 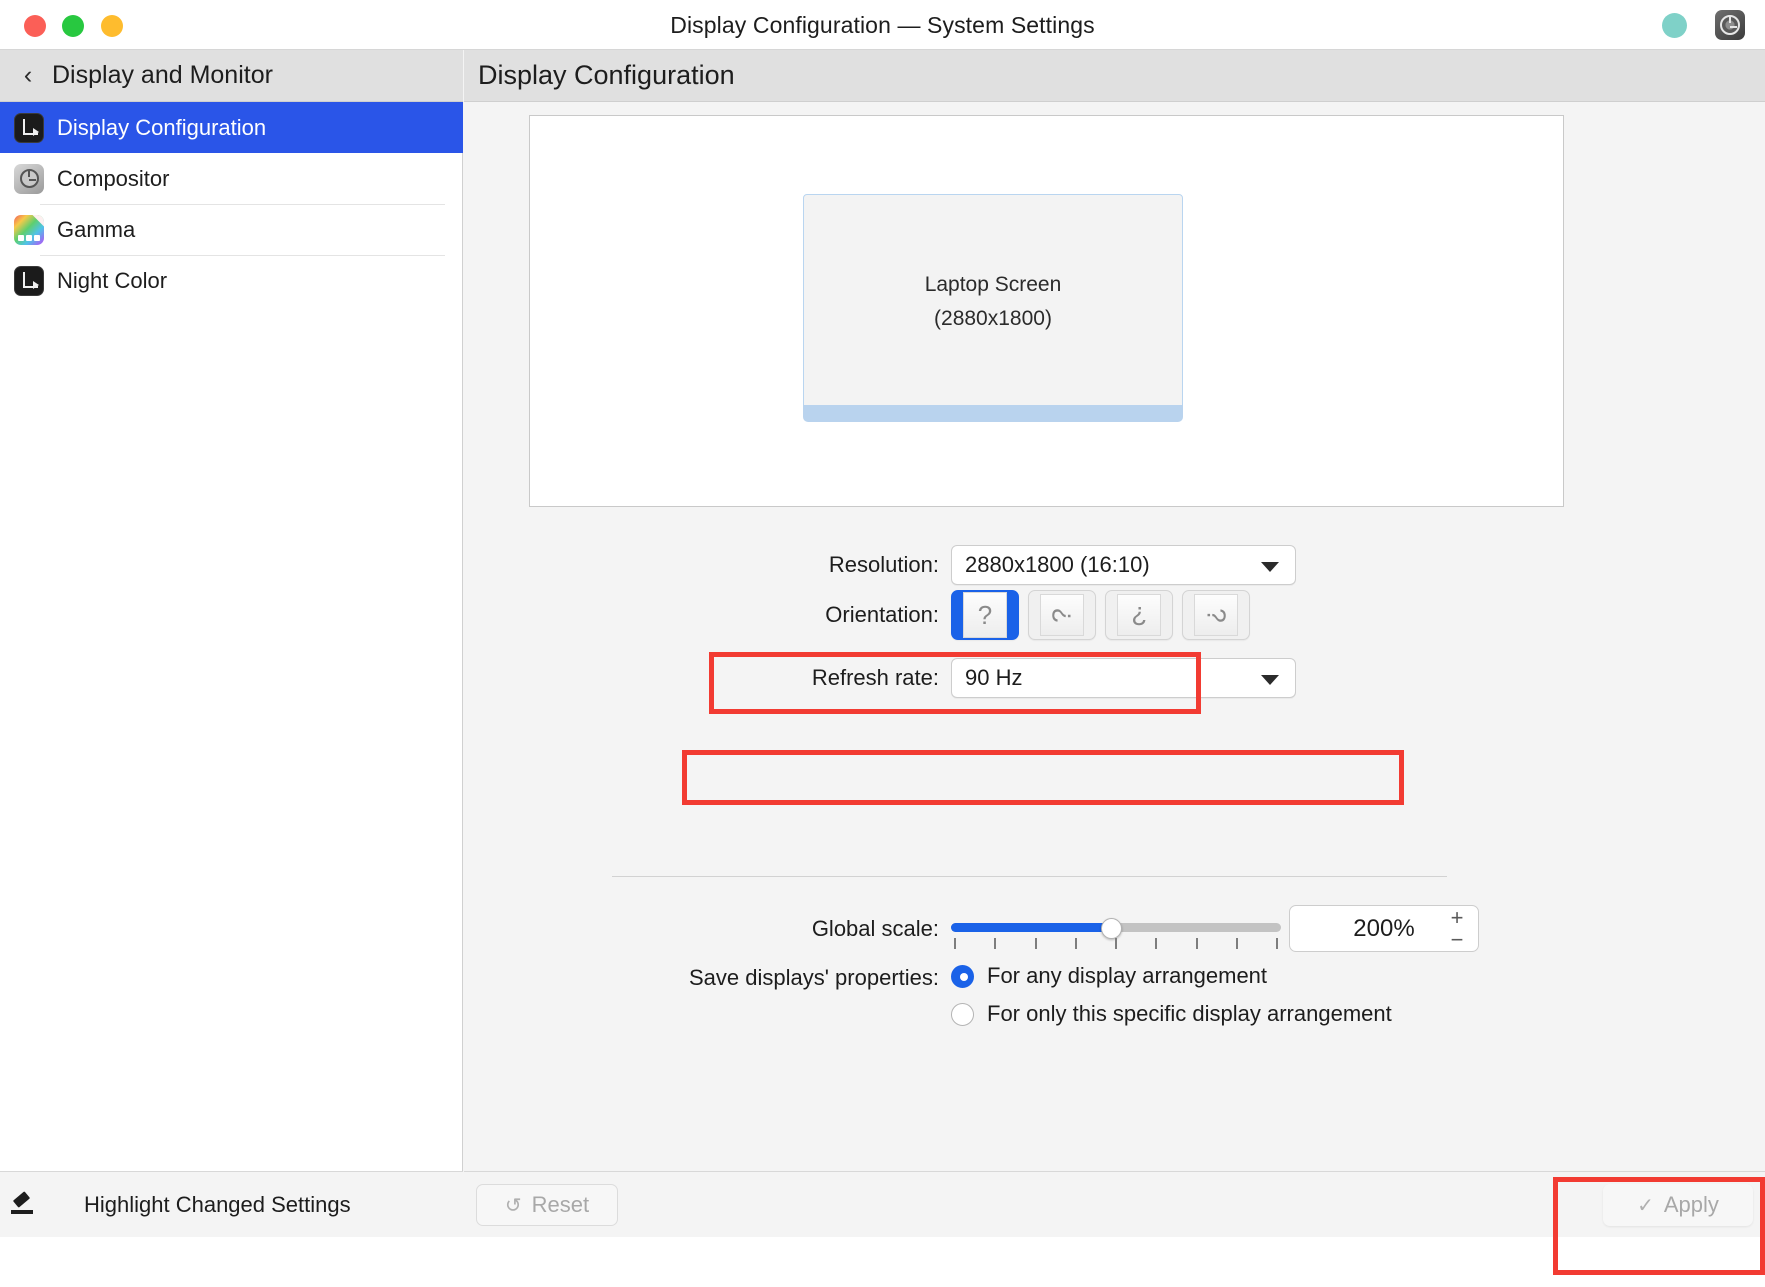 I want to click on orientation-row: Orientation: ? ? ? ?, so click(x=1114, y=615).